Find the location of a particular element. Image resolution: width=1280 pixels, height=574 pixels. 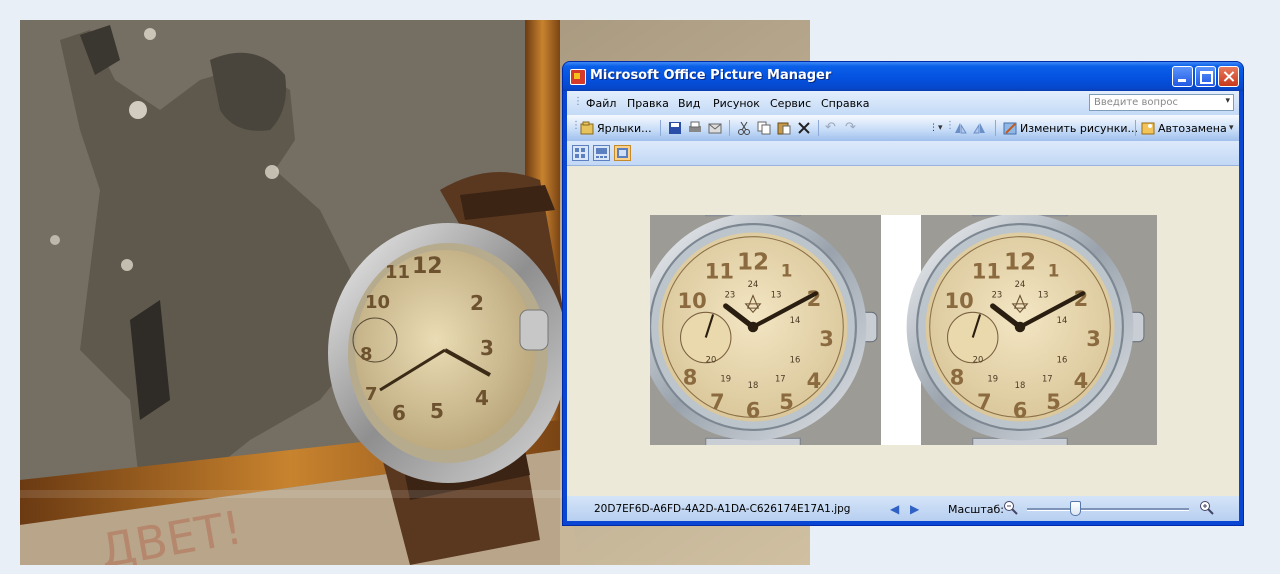

menu-picture: Рисунок is located at coordinates (736, 103).